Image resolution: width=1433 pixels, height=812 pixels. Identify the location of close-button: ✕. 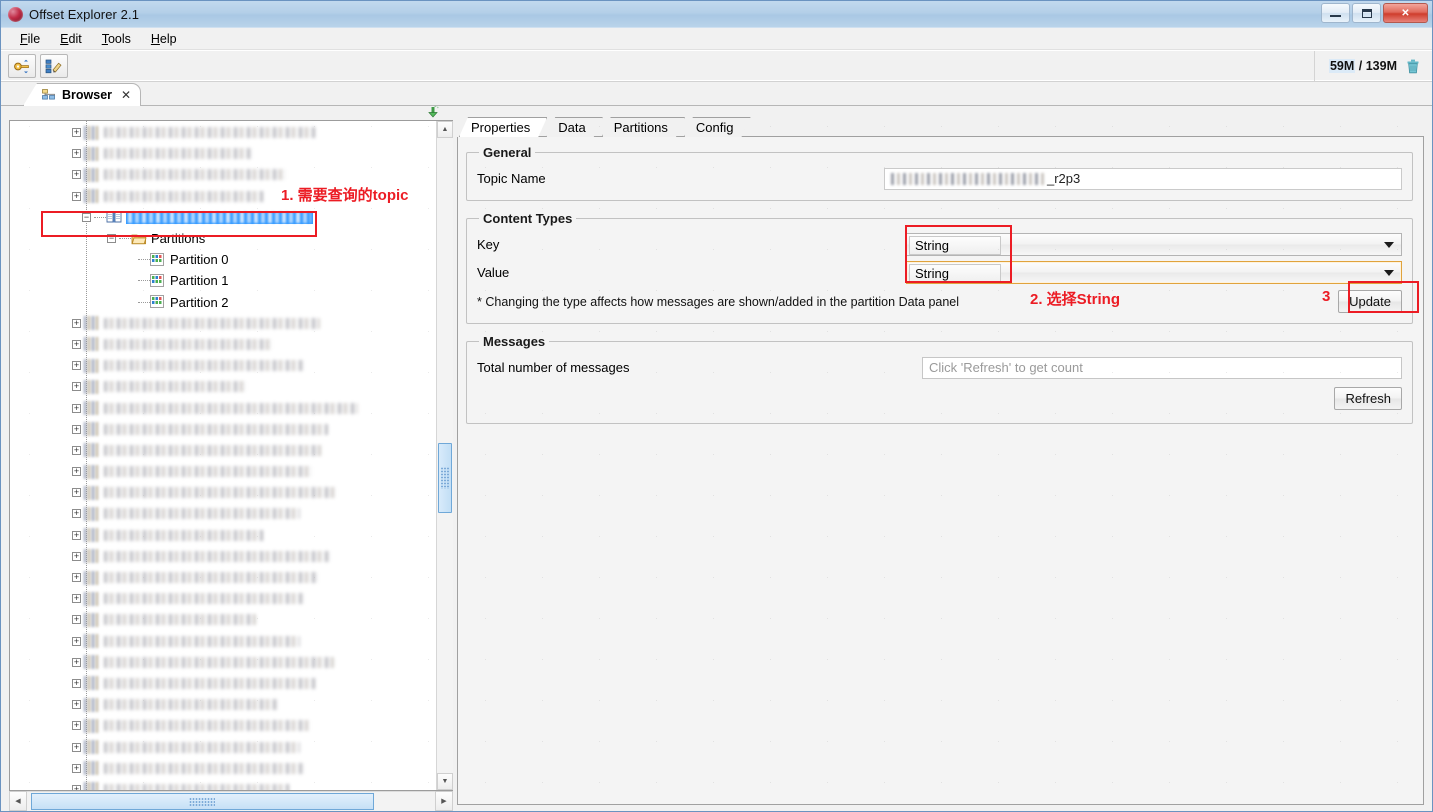
(1405, 13).